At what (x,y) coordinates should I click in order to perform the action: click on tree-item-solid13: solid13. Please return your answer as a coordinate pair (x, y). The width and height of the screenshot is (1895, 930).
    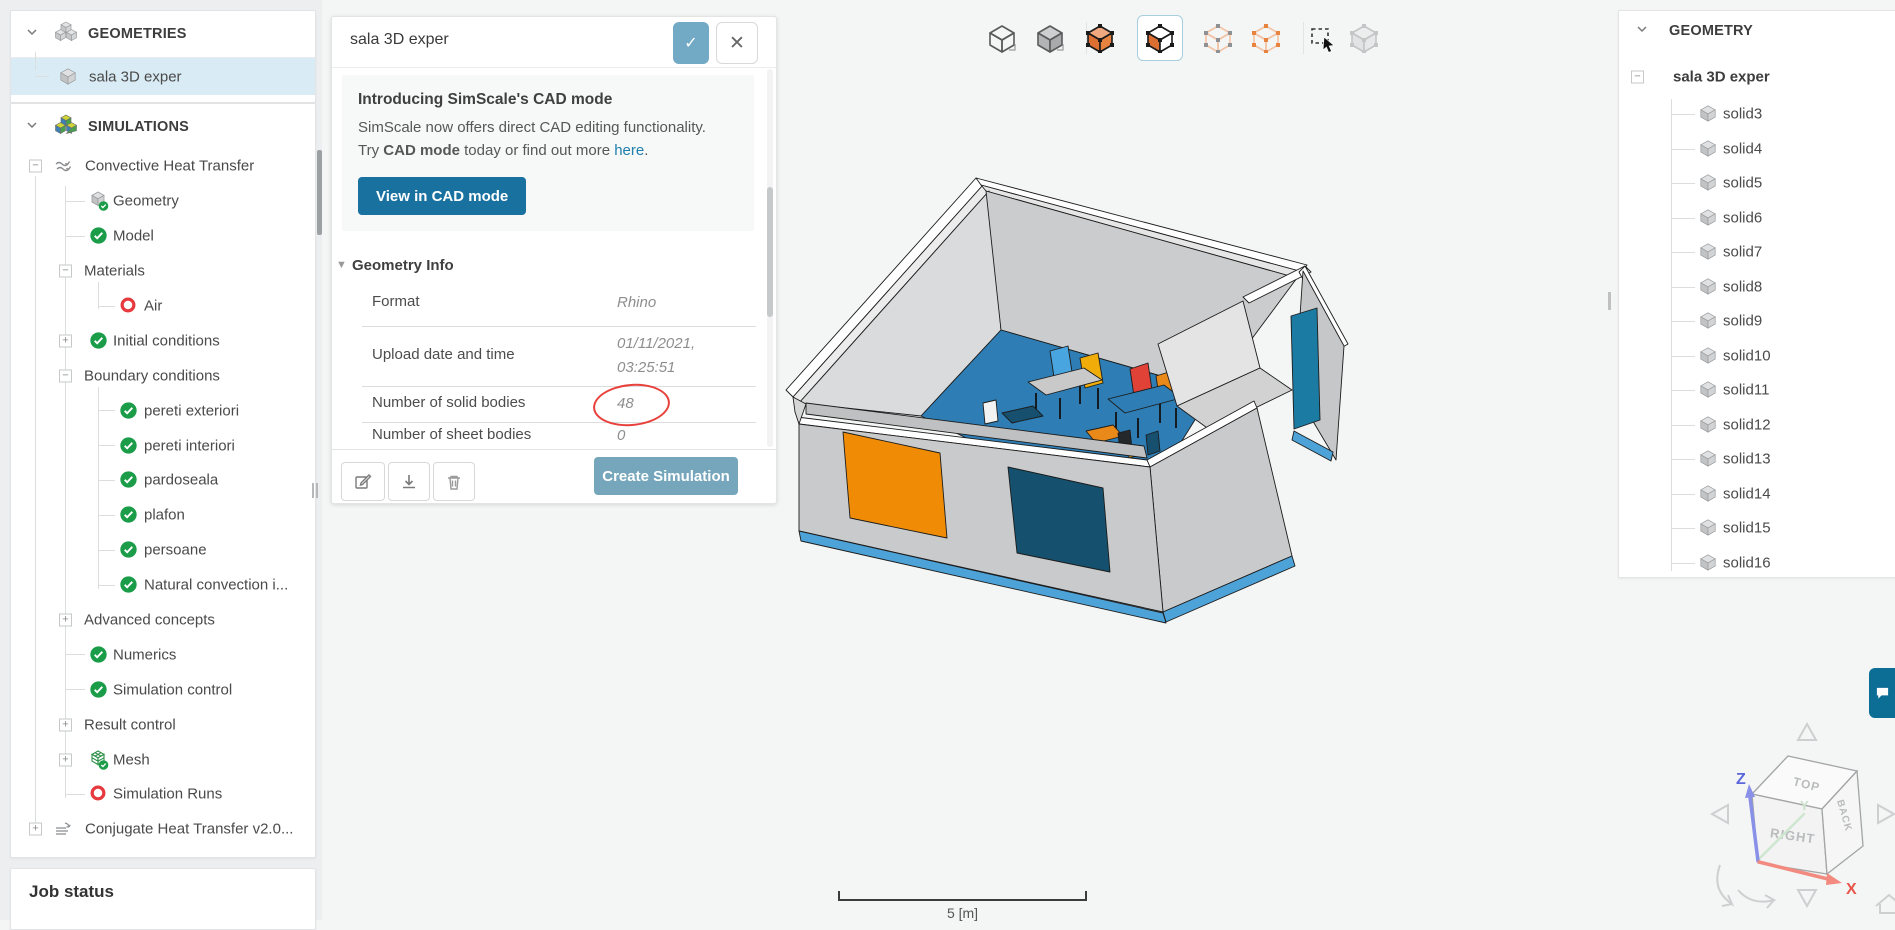
    Looking at the image, I should click on (1757, 459).